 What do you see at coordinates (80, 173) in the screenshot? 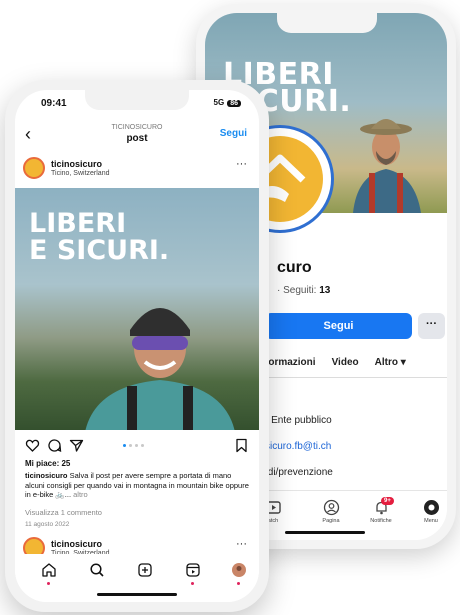
I see `post-location: Ticino, Switzerland` at bounding box center [80, 173].